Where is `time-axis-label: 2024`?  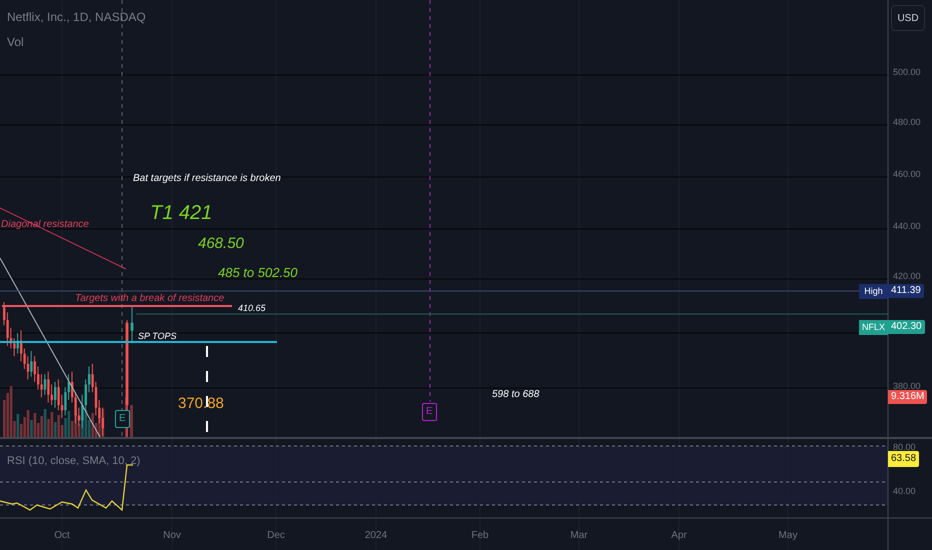 time-axis-label: 2024 is located at coordinates (376, 536).